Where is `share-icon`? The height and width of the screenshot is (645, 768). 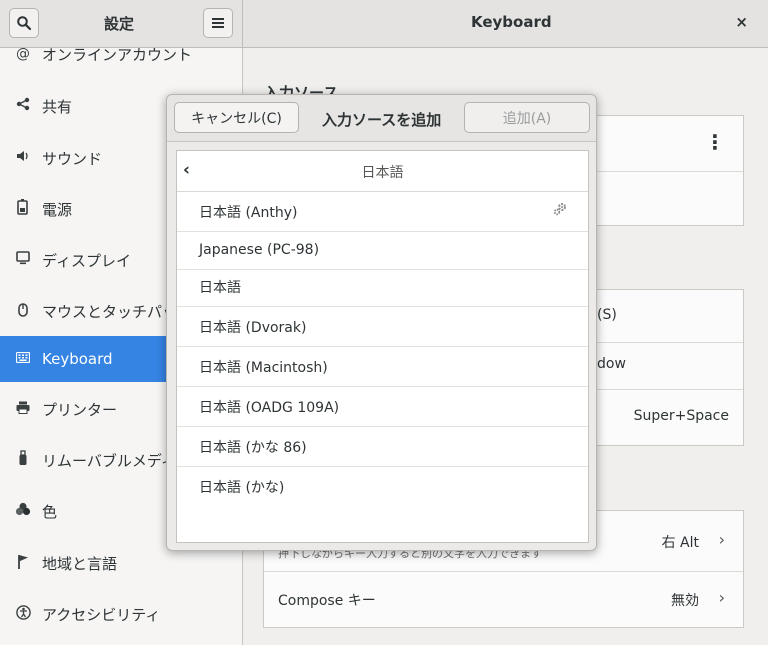 share-icon is located at coordinates (23, 106).